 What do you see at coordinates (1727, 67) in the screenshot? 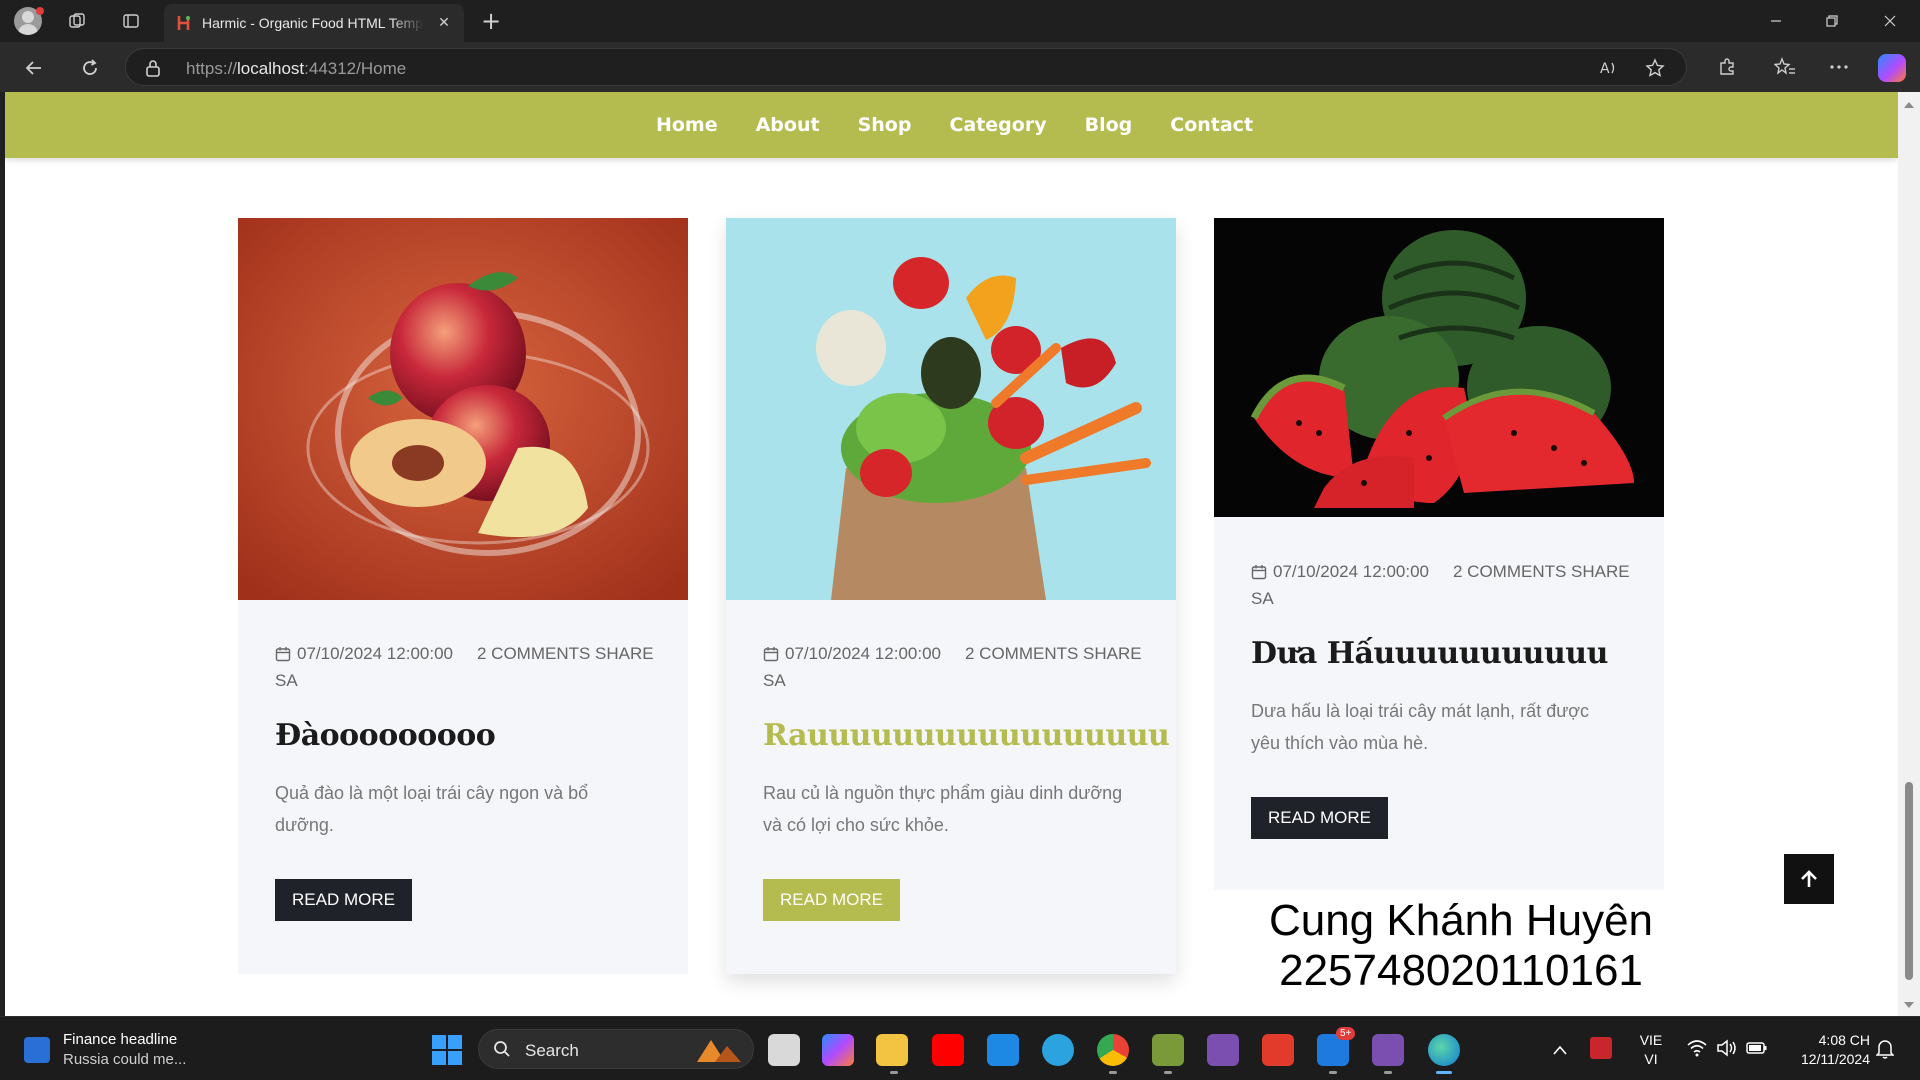
I see `extensions-icon` at bounding box center [1727, 67].